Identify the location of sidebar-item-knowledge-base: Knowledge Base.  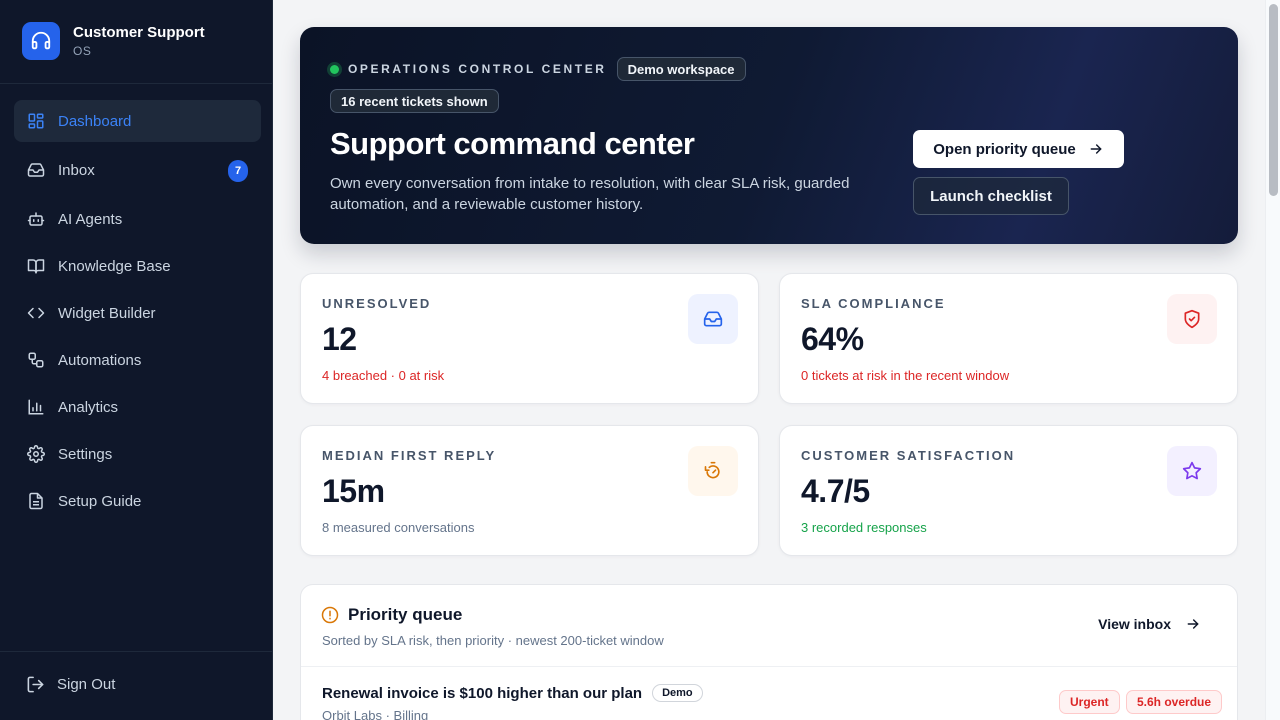
(137, 266).